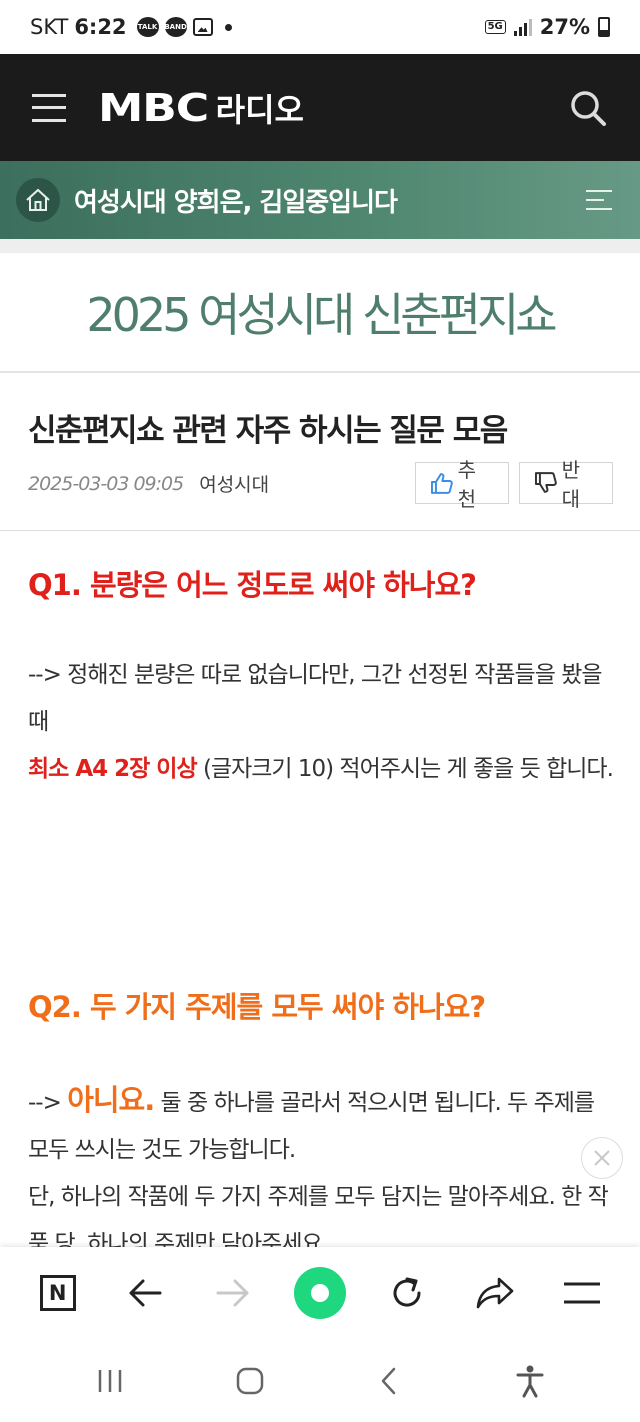 The image size is (640, 1422). What do you see at coordinates (175, 27) in the screenshot?
I see `band-notification-icon: BAND` at bounding box center [175, 27].